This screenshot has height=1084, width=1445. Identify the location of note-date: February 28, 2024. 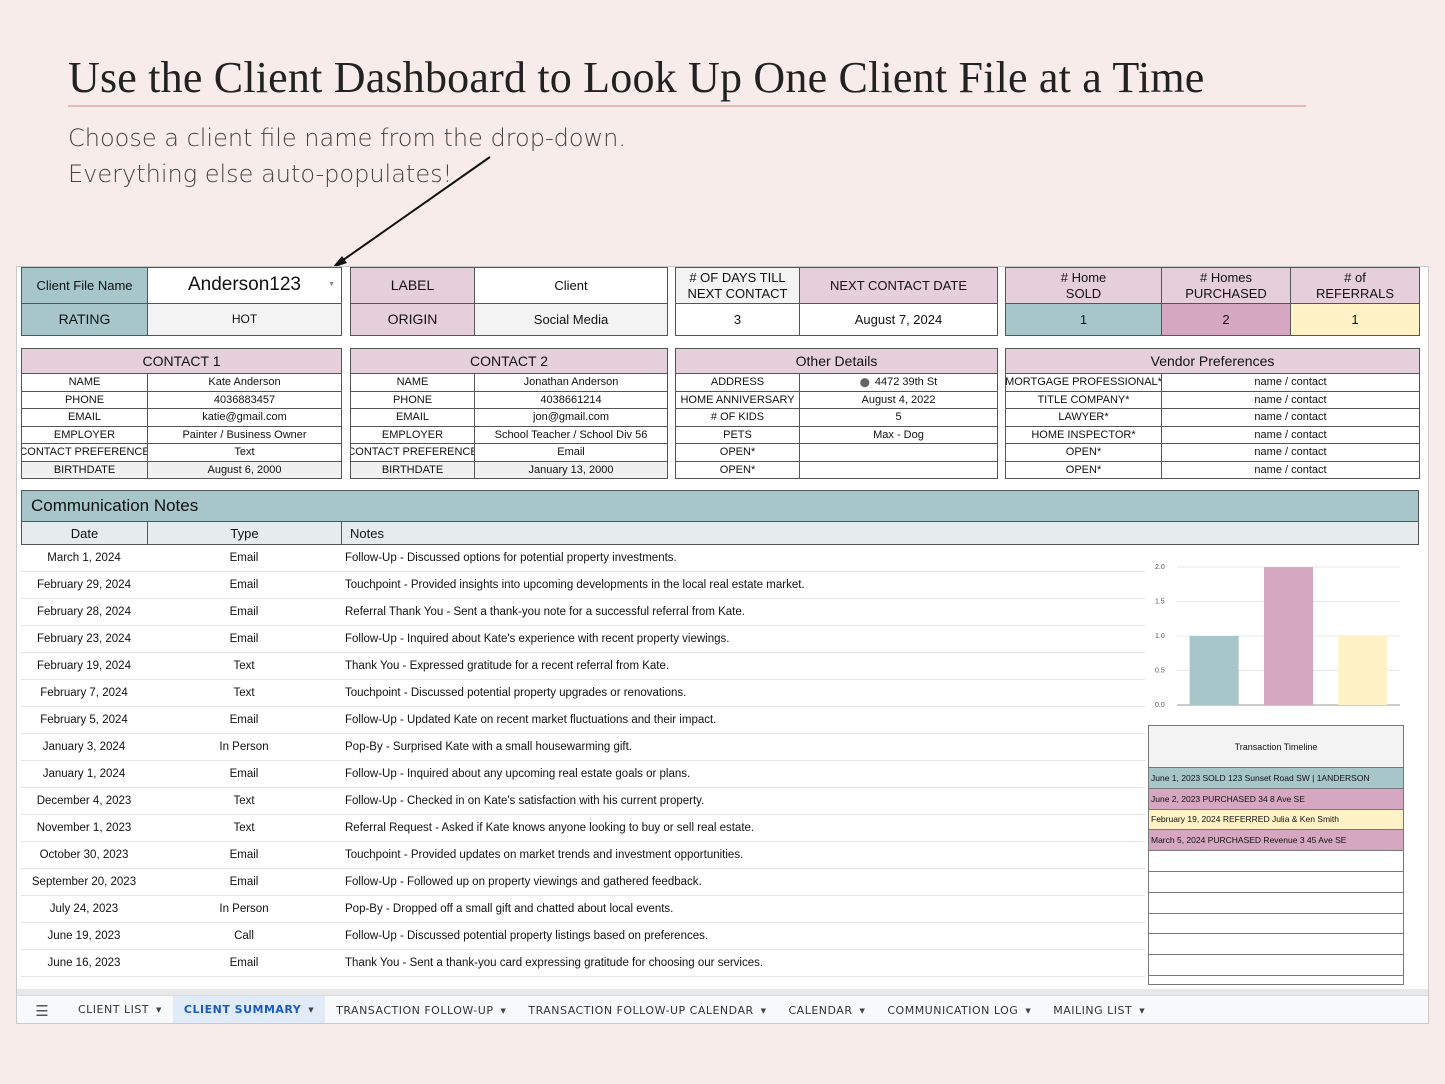
(84, 612).